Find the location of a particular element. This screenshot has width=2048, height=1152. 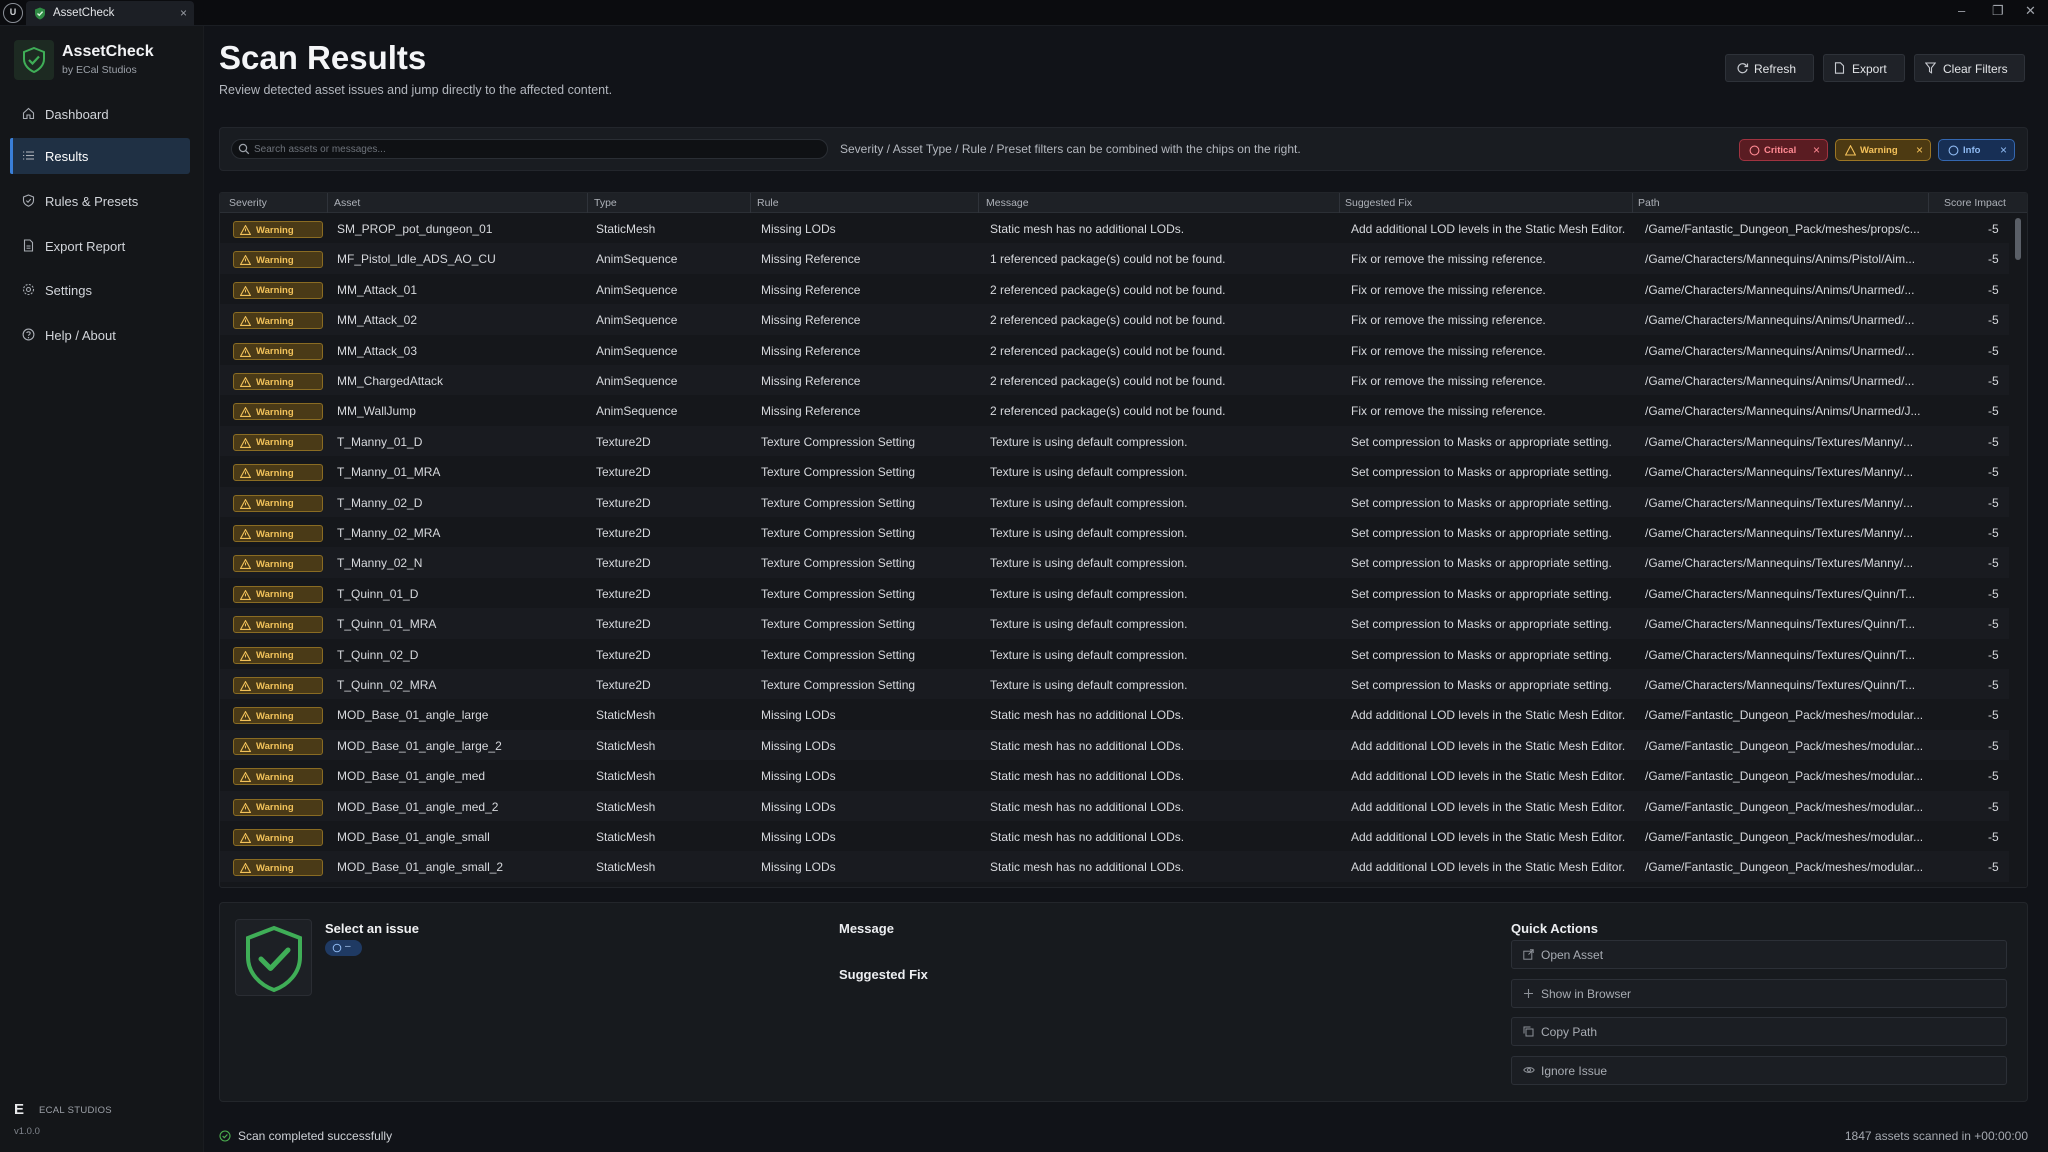

chip-info: Info × is located at coordinates (1976, 150).